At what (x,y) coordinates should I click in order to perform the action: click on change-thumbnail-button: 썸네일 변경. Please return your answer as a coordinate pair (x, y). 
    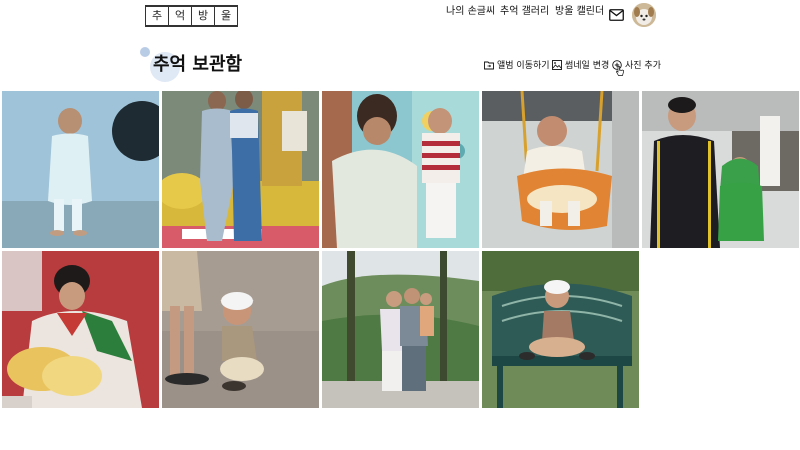
    Looking at the image, I should click on (580, 64).